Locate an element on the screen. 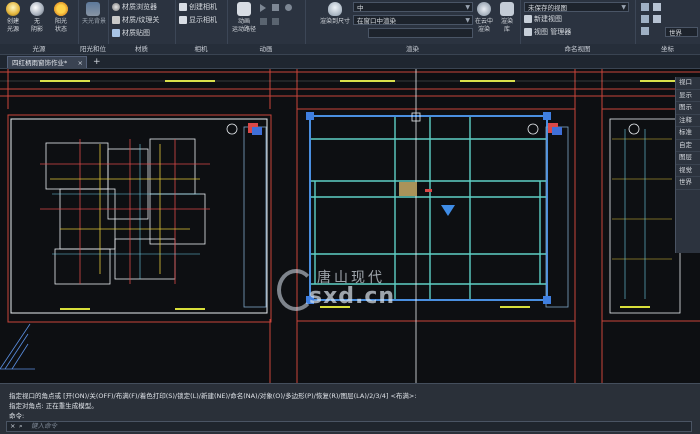 This screenshot has width=700, height=434. create-light-button: 创建 光源 is located at coordinates (13, 18).